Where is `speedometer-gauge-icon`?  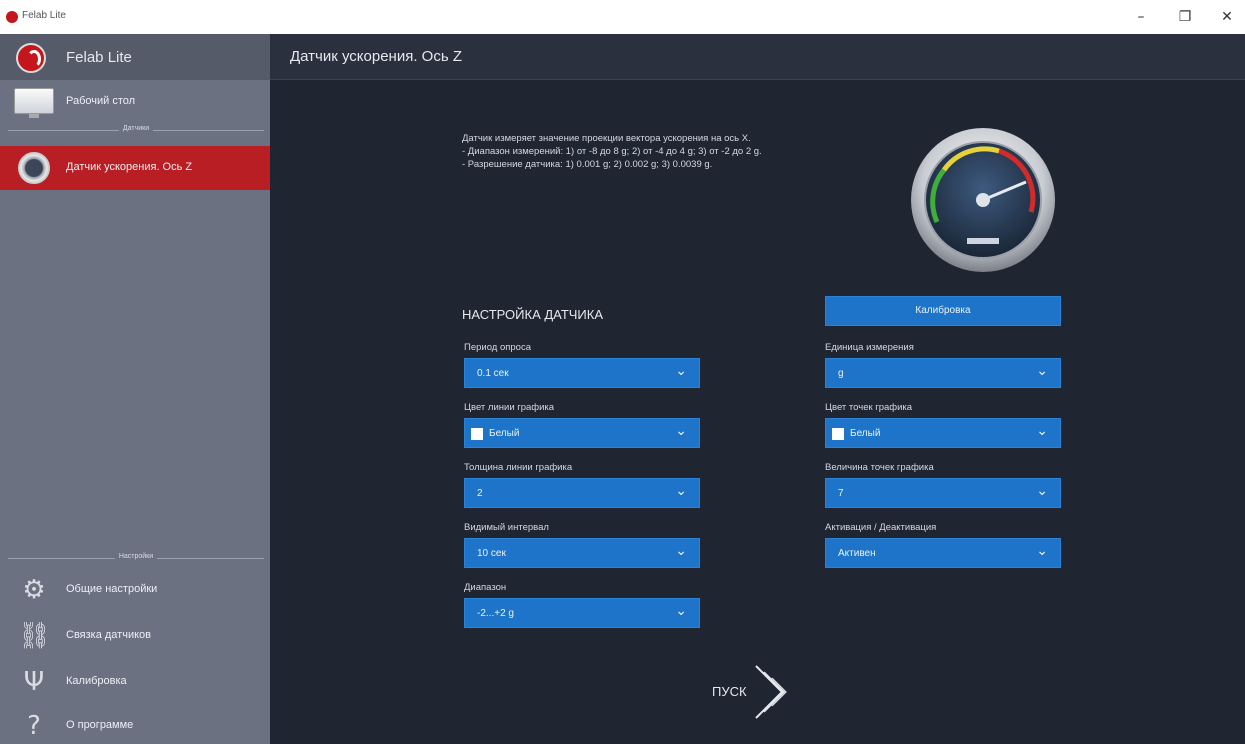
speedometer-gauge-icon is located at coordinates (983, 201).